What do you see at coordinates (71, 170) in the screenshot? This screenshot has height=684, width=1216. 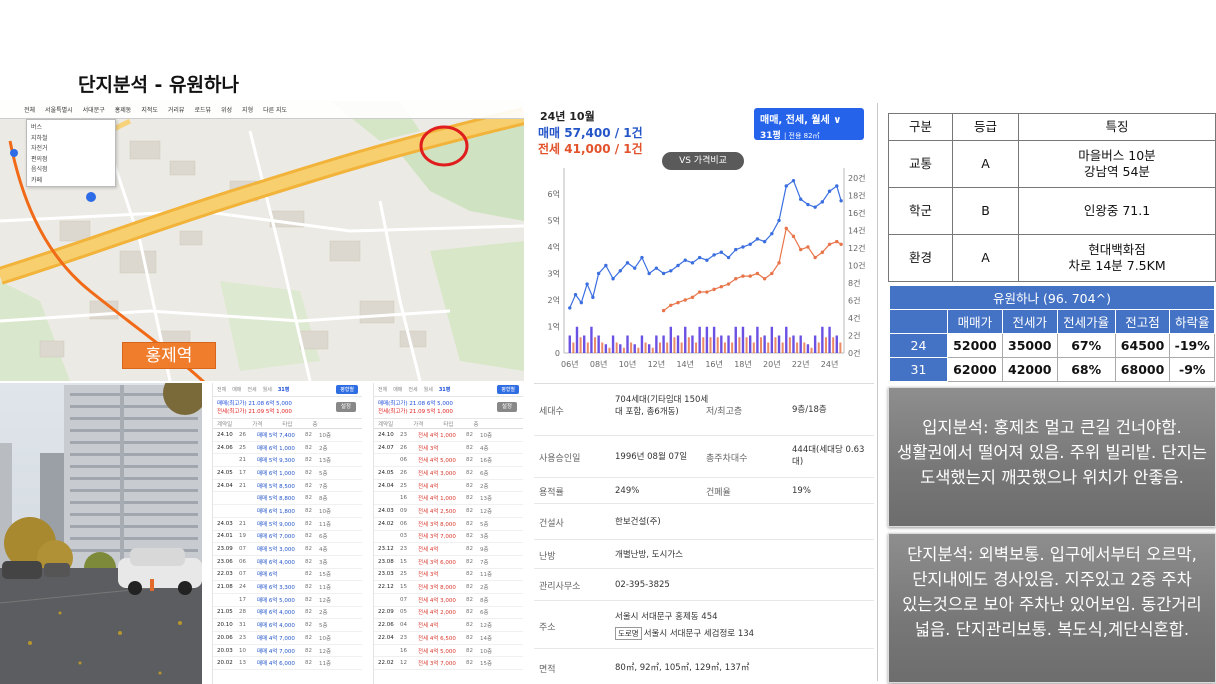 I see `map-menu-item: 음식점` at bounding box center [71, 170].